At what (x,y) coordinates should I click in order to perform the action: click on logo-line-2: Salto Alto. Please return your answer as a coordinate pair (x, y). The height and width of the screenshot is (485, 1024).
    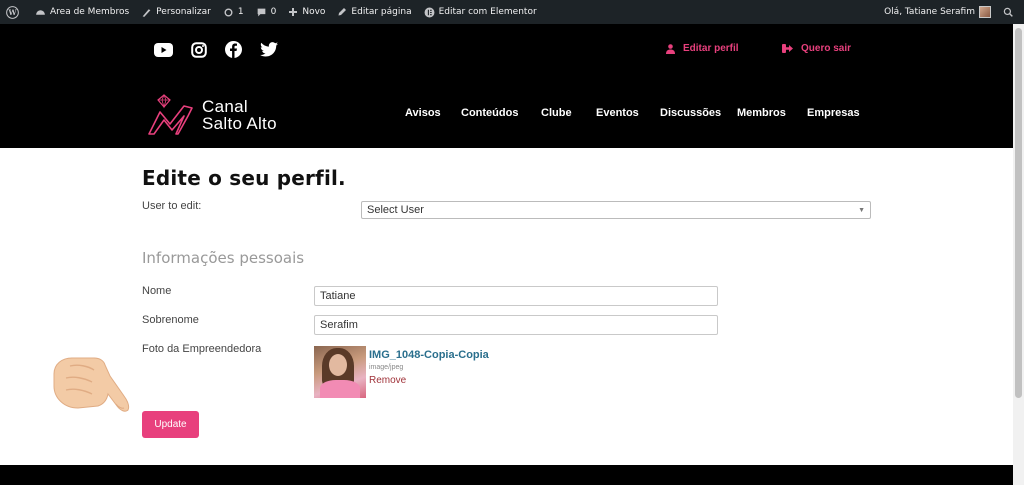
    Looking at the image, I should click on (239, 123).